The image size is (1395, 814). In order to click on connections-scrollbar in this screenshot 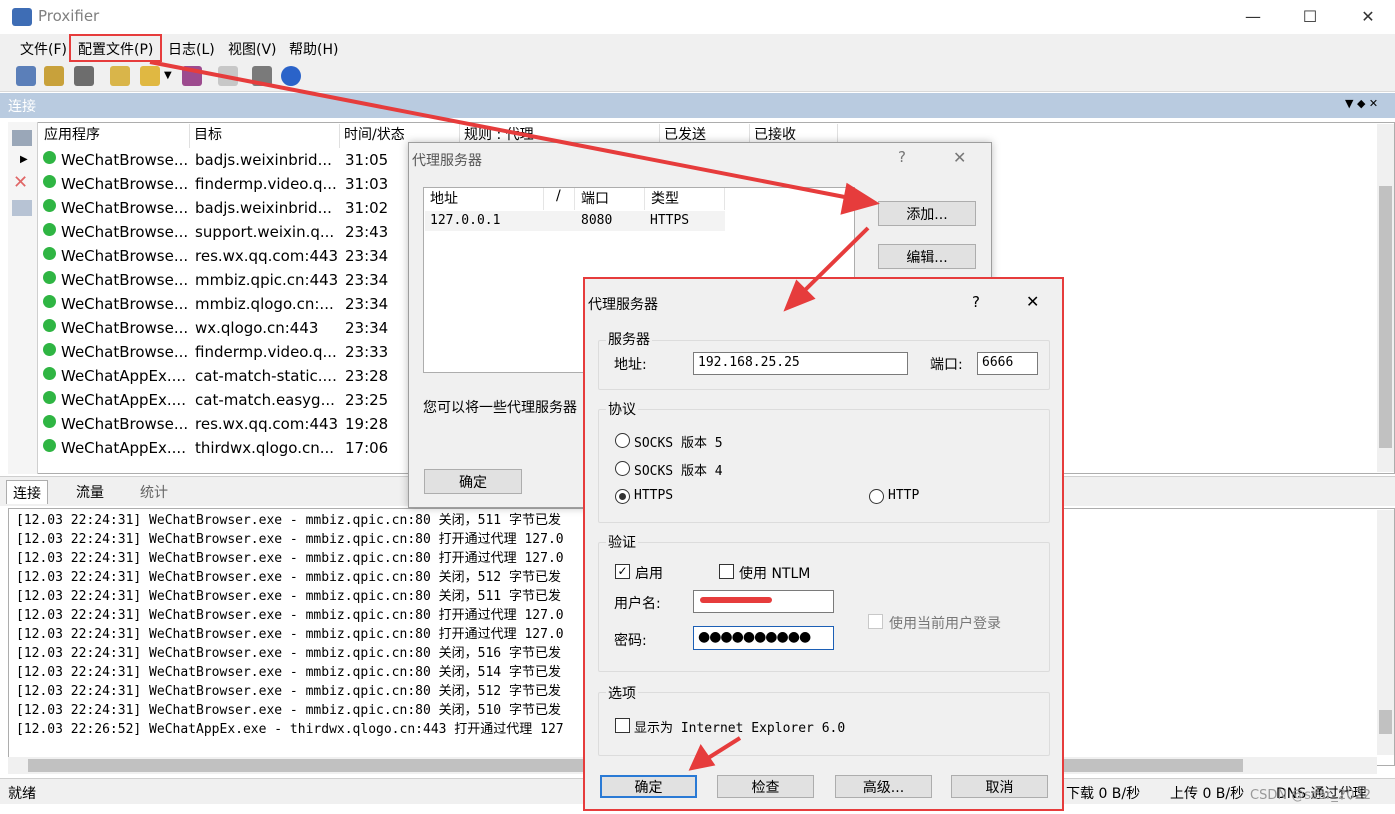, I will do `click(1385, 298)`.